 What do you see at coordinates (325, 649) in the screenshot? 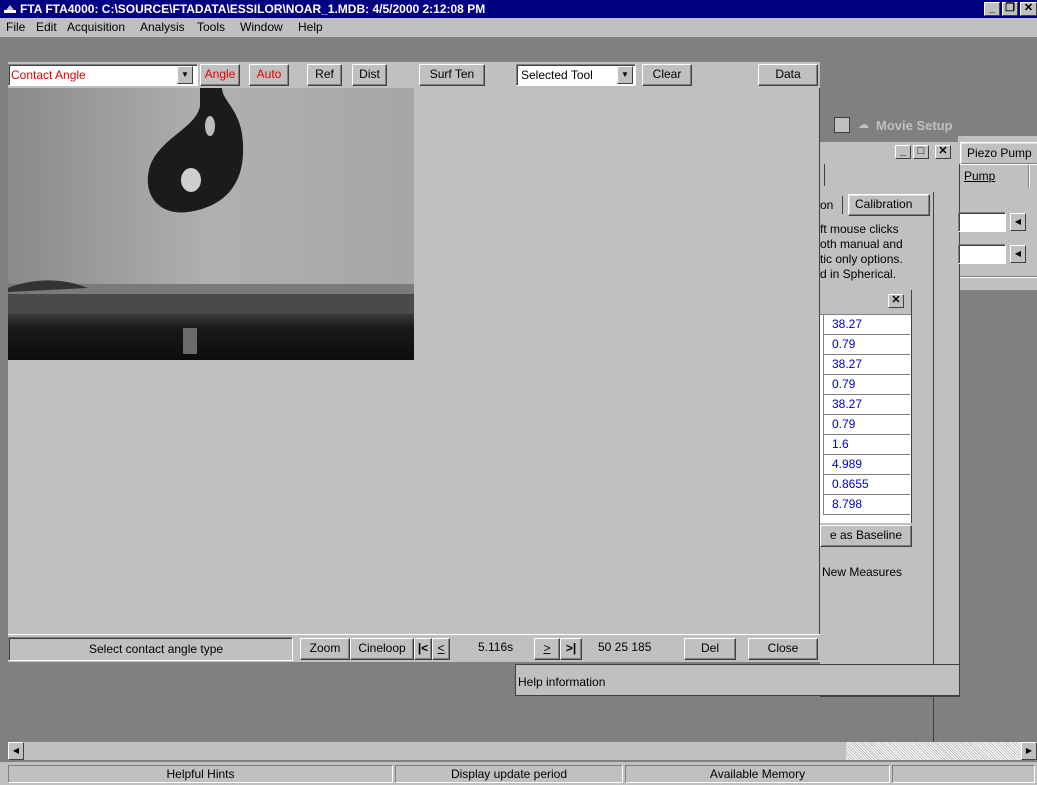
I see `zoom-button: Zoom` at bounding box center [325, 649].